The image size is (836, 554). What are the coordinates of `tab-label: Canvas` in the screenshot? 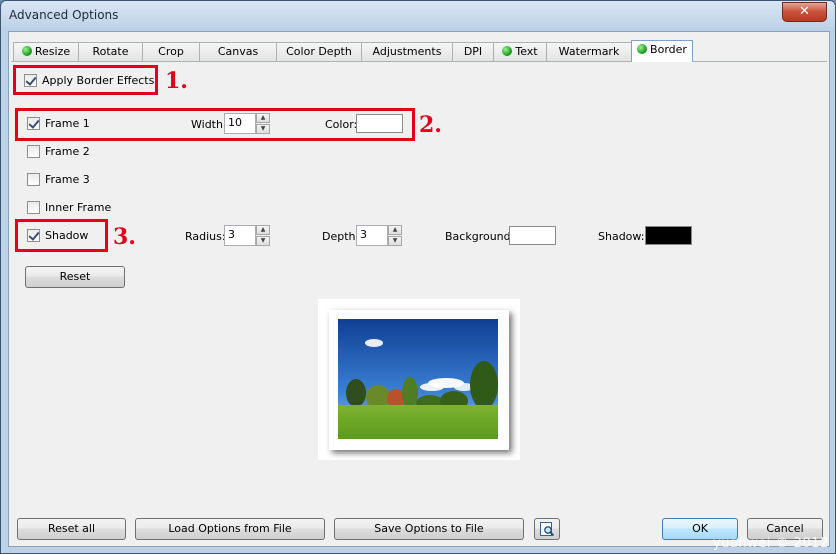 It's located at (238, 51).